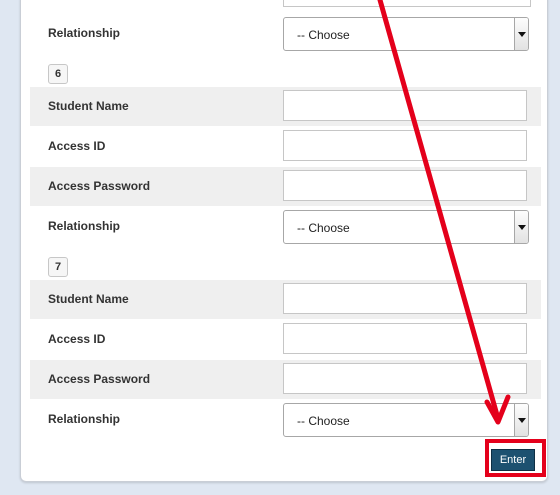 The height and width of the screenshot is (495, 560). I want to click on enter-button: Enter, so click(513, 460).